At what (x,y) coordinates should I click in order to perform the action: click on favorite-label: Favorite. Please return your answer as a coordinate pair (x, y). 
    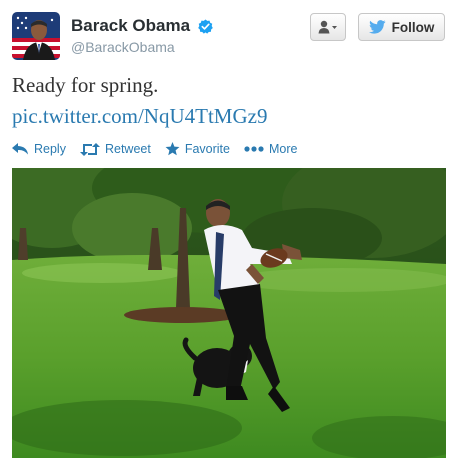
    Looking at the image, I should click on (207, 149).